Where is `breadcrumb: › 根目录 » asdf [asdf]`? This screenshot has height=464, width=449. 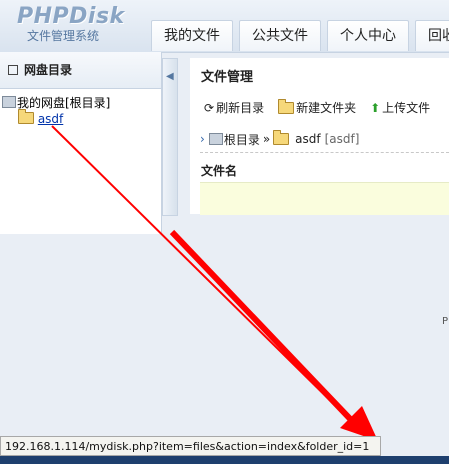
breadcrumb: › 根目录 » asdf [asdf] is located at coordinates (324, 139).